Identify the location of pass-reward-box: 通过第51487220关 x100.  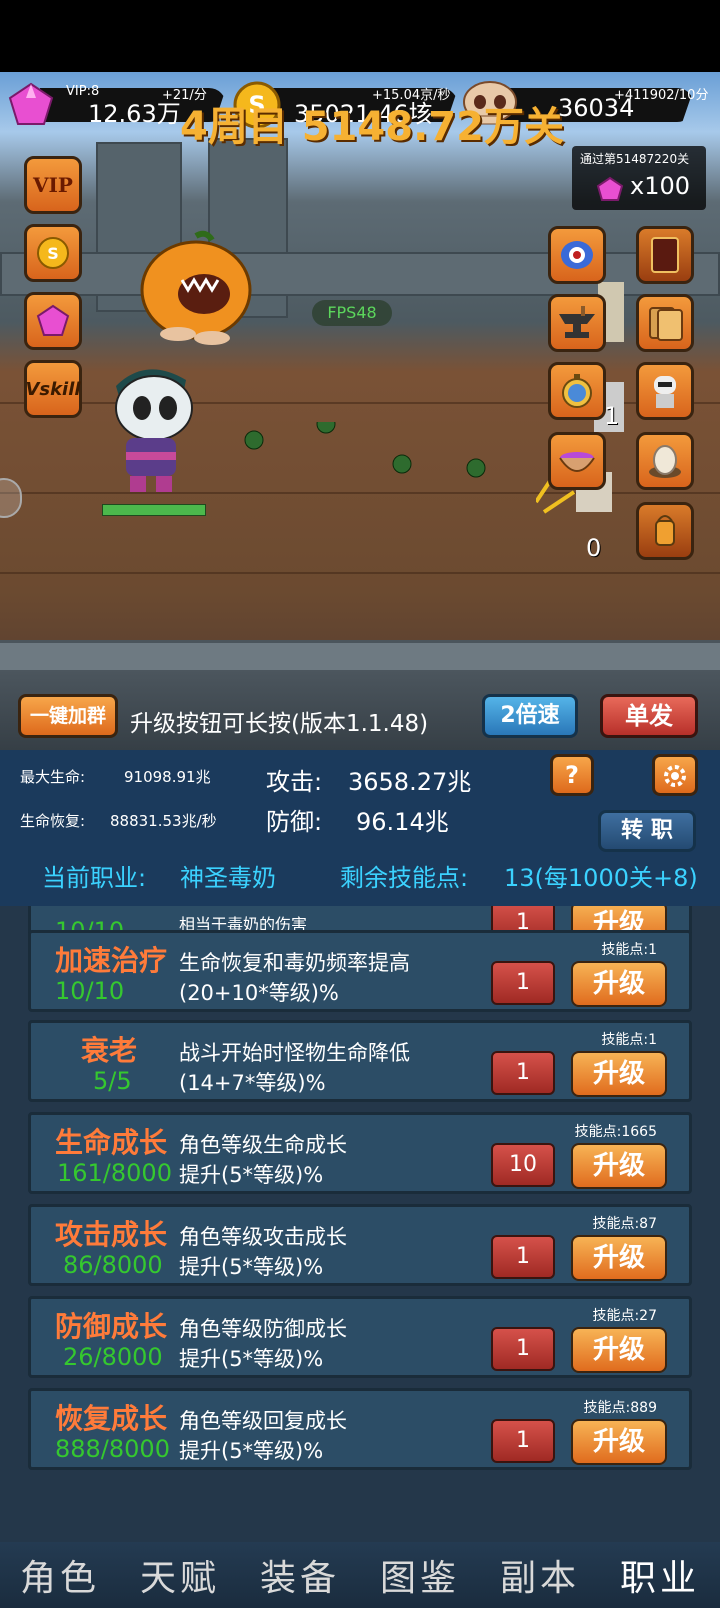
(639, 178).